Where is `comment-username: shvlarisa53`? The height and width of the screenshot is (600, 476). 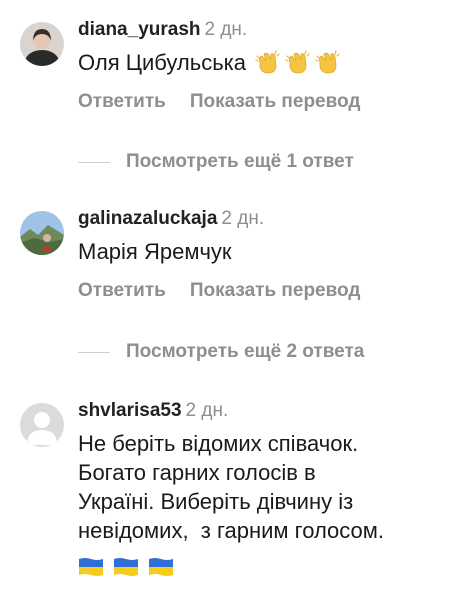 comment-username: shvlarisa53 is located at coordinates (130, 410).